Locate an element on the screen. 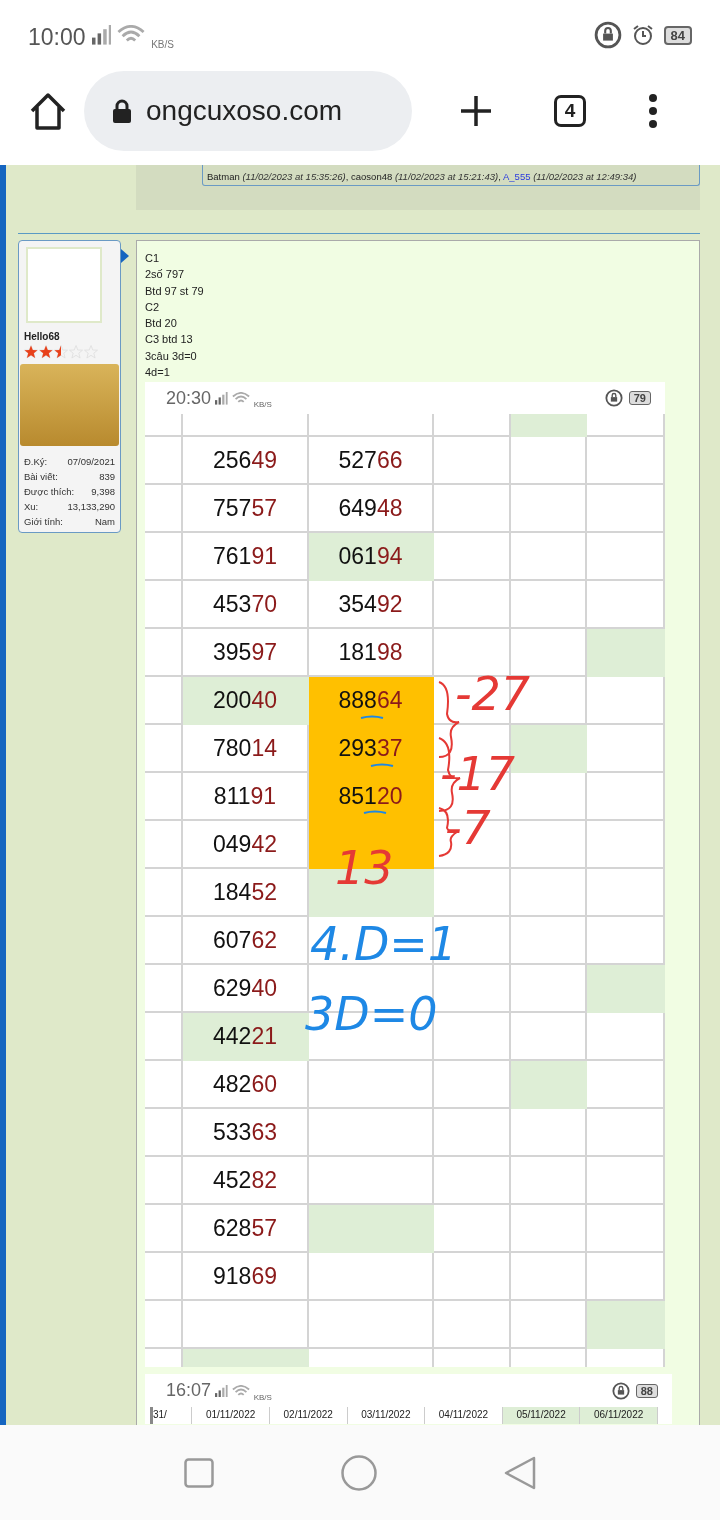  user-name: caoson48 is located at coordinates (372, 176).